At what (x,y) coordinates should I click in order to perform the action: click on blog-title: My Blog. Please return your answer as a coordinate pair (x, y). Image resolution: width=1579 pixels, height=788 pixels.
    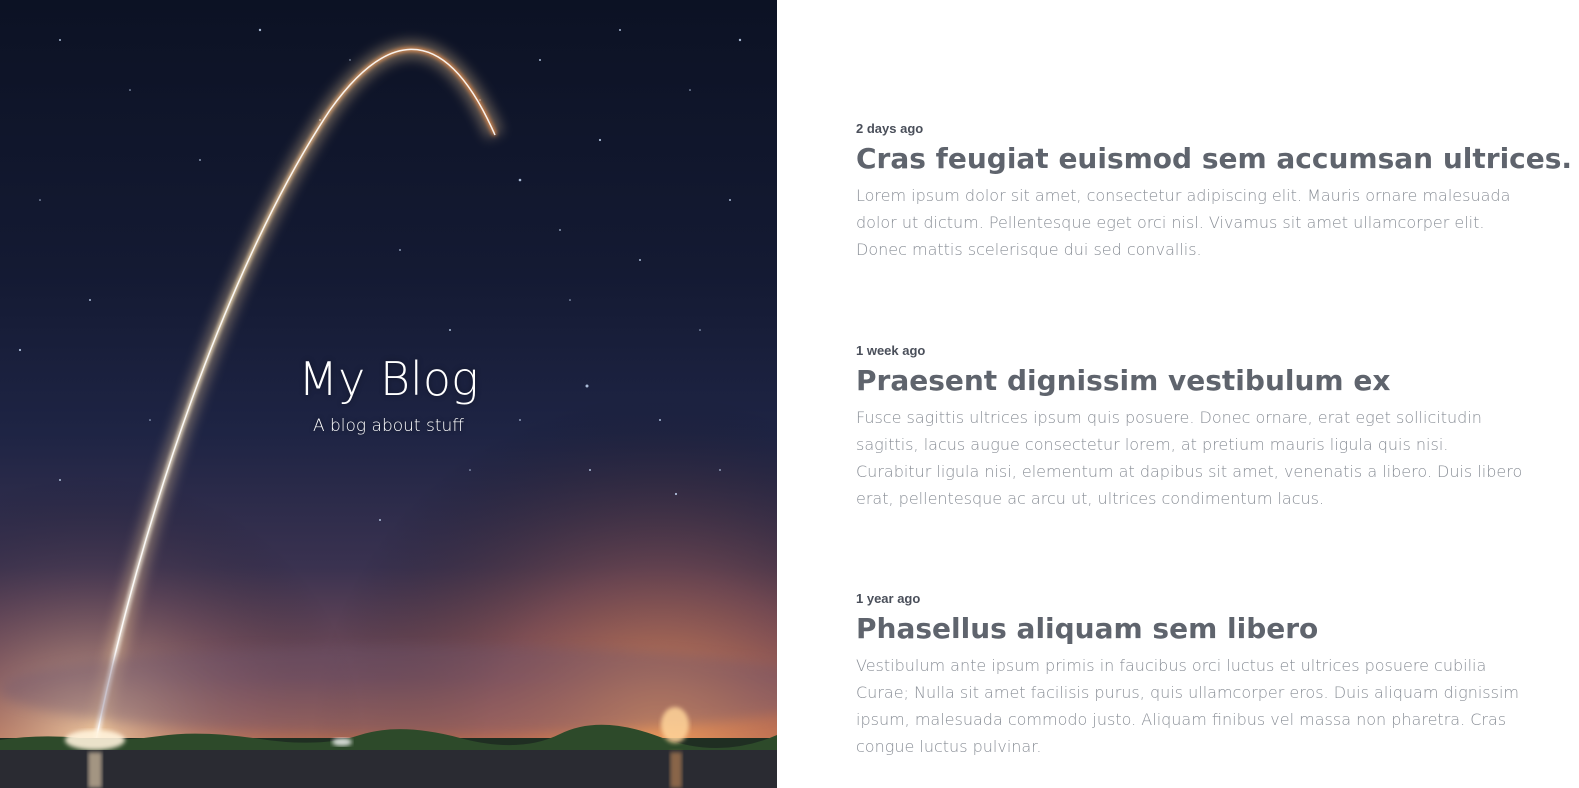
    Looking at the image, I should click on (388, 379).